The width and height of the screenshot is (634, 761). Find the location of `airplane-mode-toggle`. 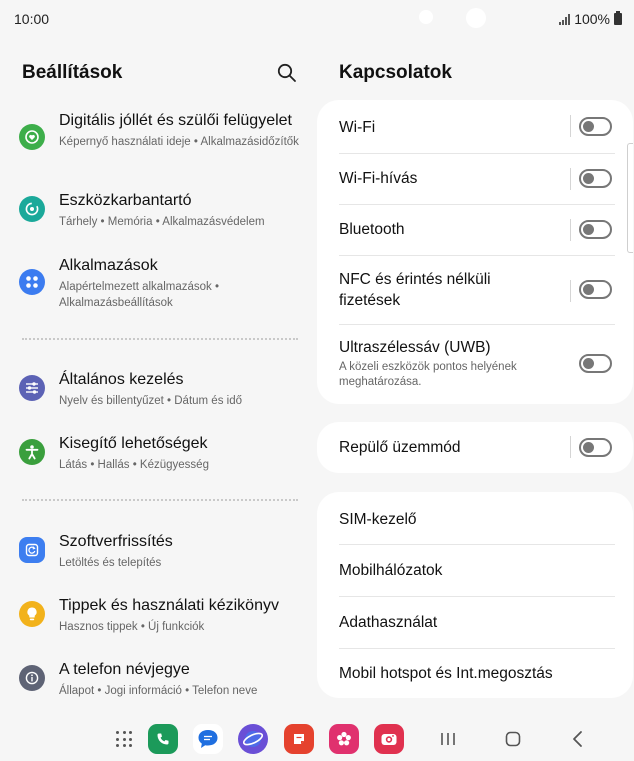

airplane-mode-toggle is located at coordinates (595, 447).